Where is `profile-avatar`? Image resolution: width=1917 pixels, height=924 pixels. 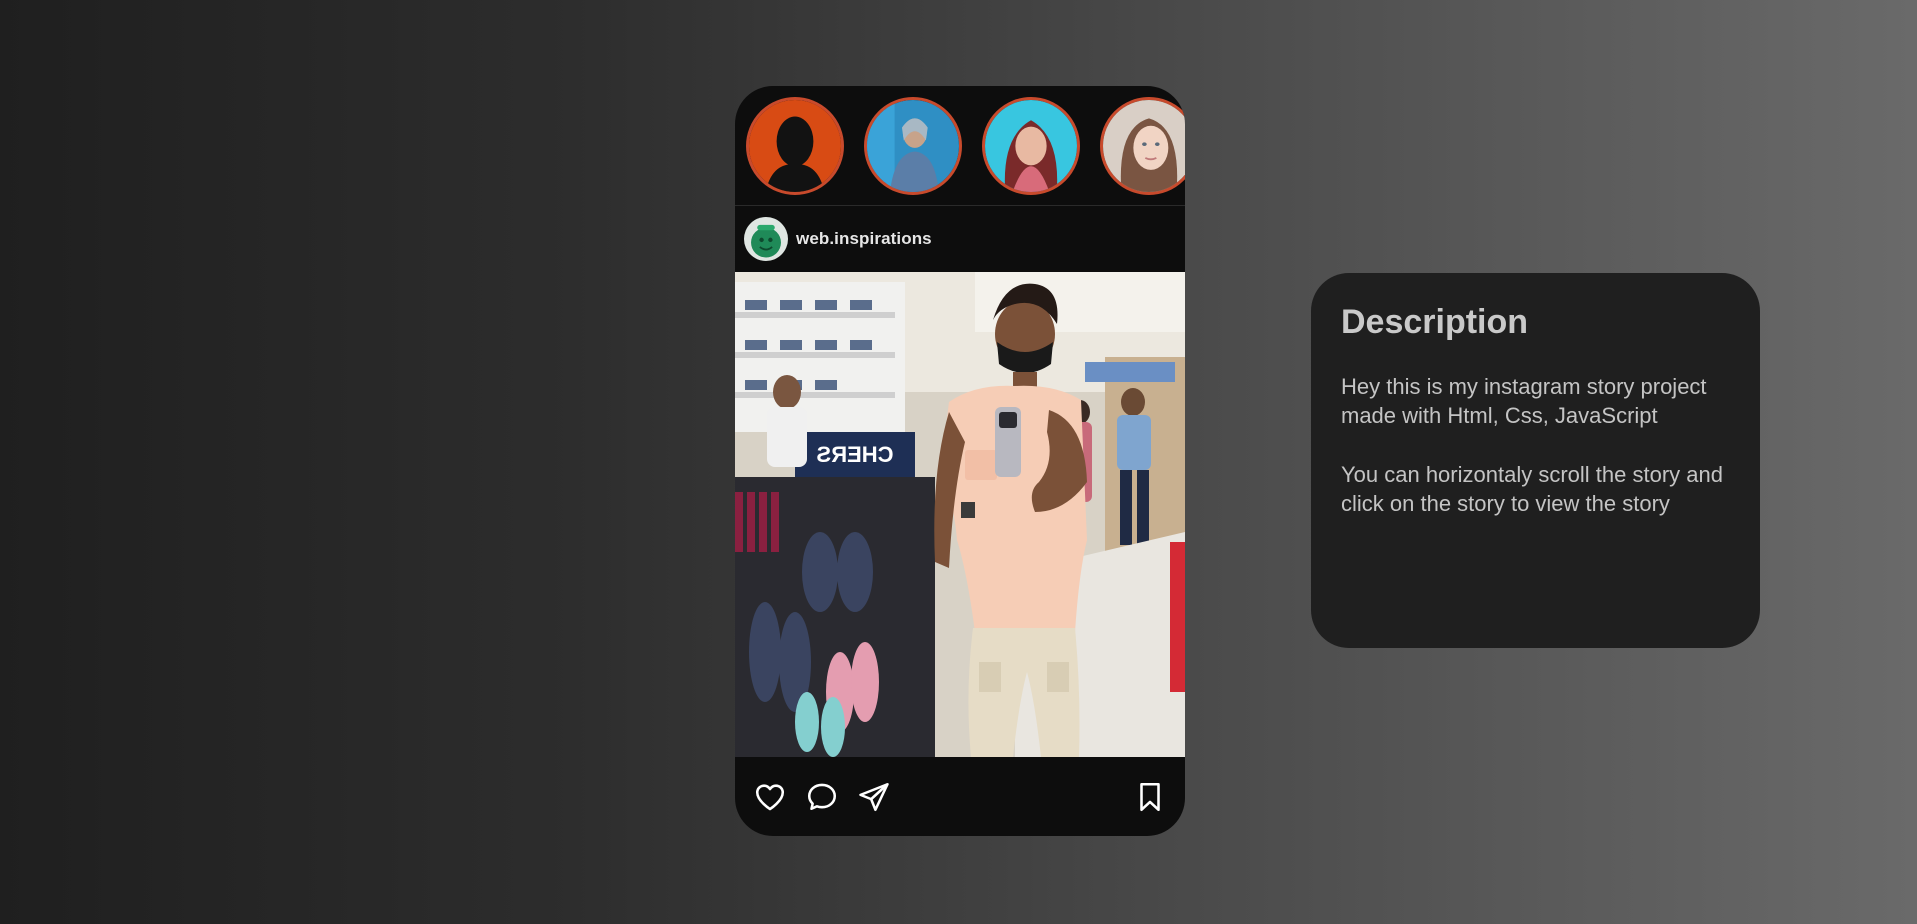 profile-avatar is located at coordinates (766, 239).